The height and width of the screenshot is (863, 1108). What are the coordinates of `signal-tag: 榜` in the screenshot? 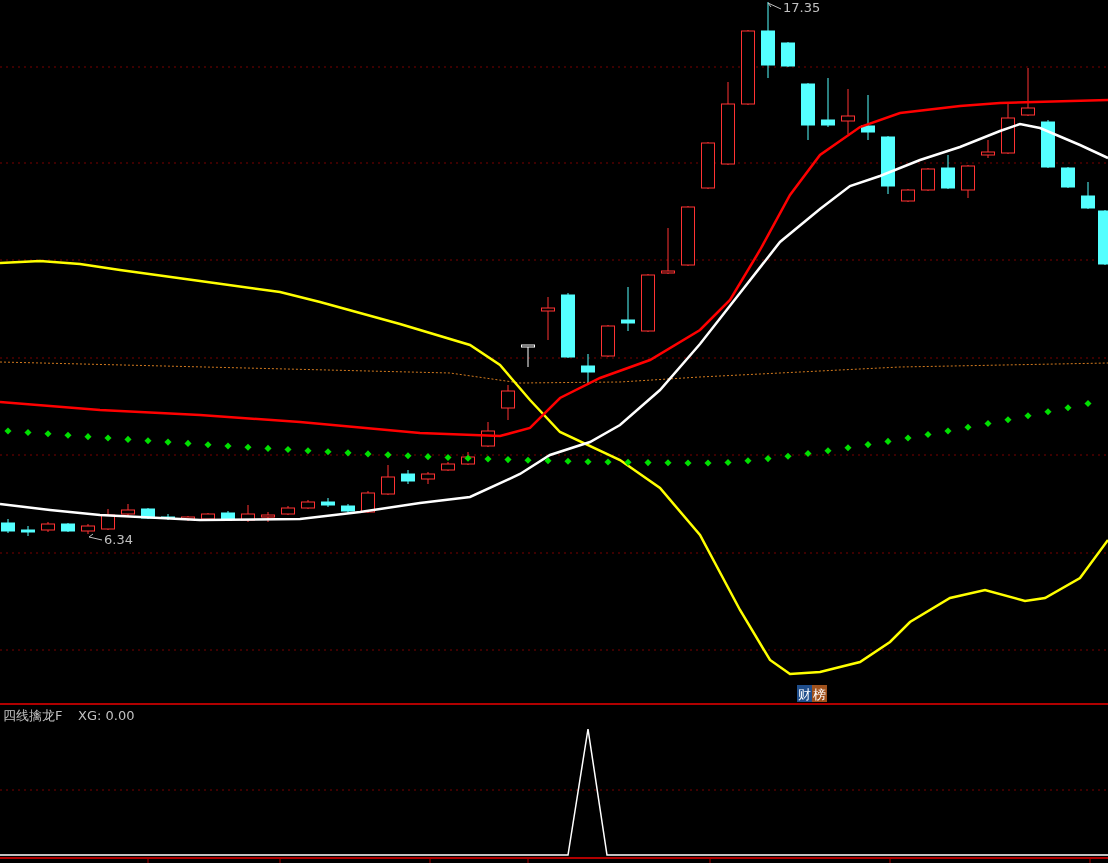 It's located at (819, 693).